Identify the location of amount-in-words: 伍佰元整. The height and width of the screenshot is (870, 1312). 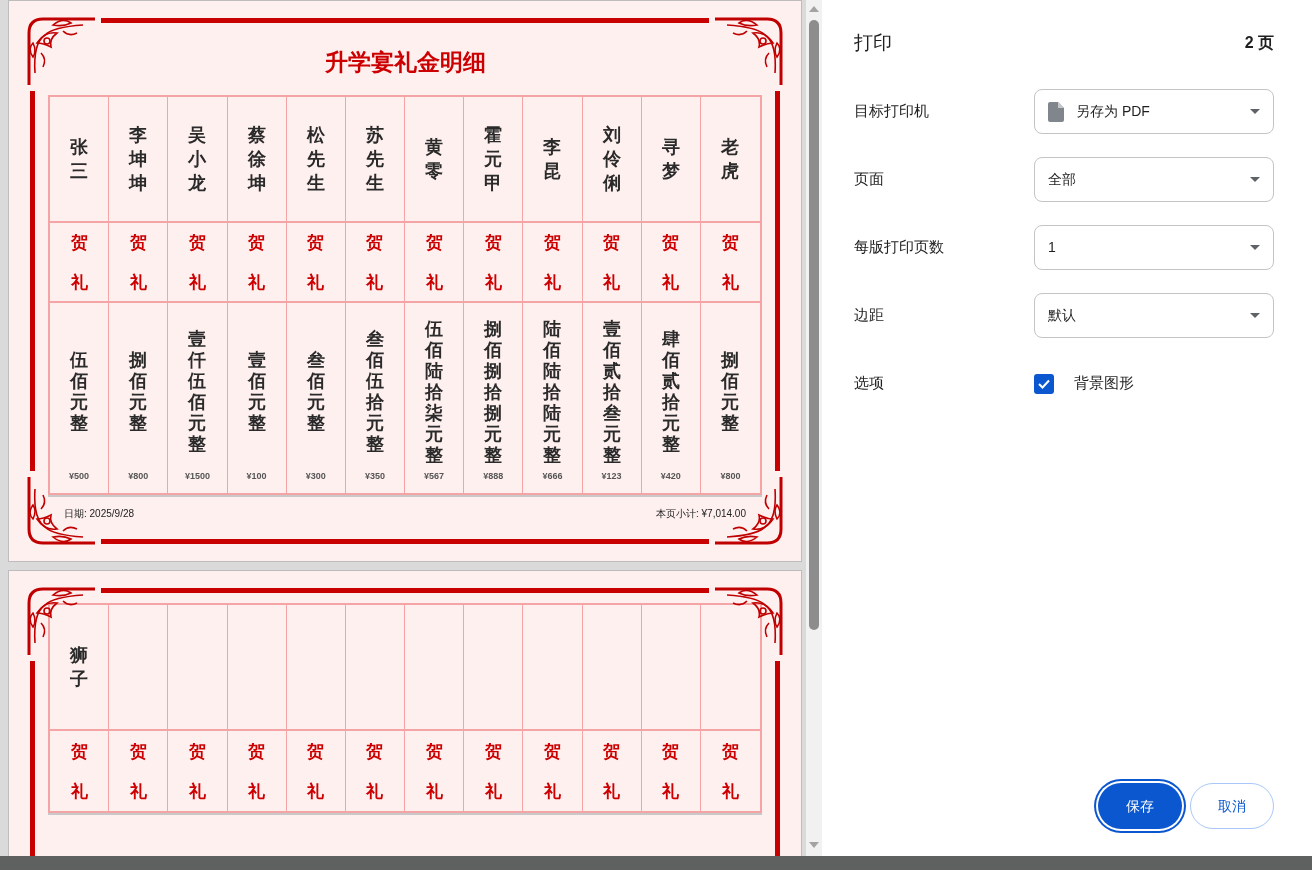
(79, 391).